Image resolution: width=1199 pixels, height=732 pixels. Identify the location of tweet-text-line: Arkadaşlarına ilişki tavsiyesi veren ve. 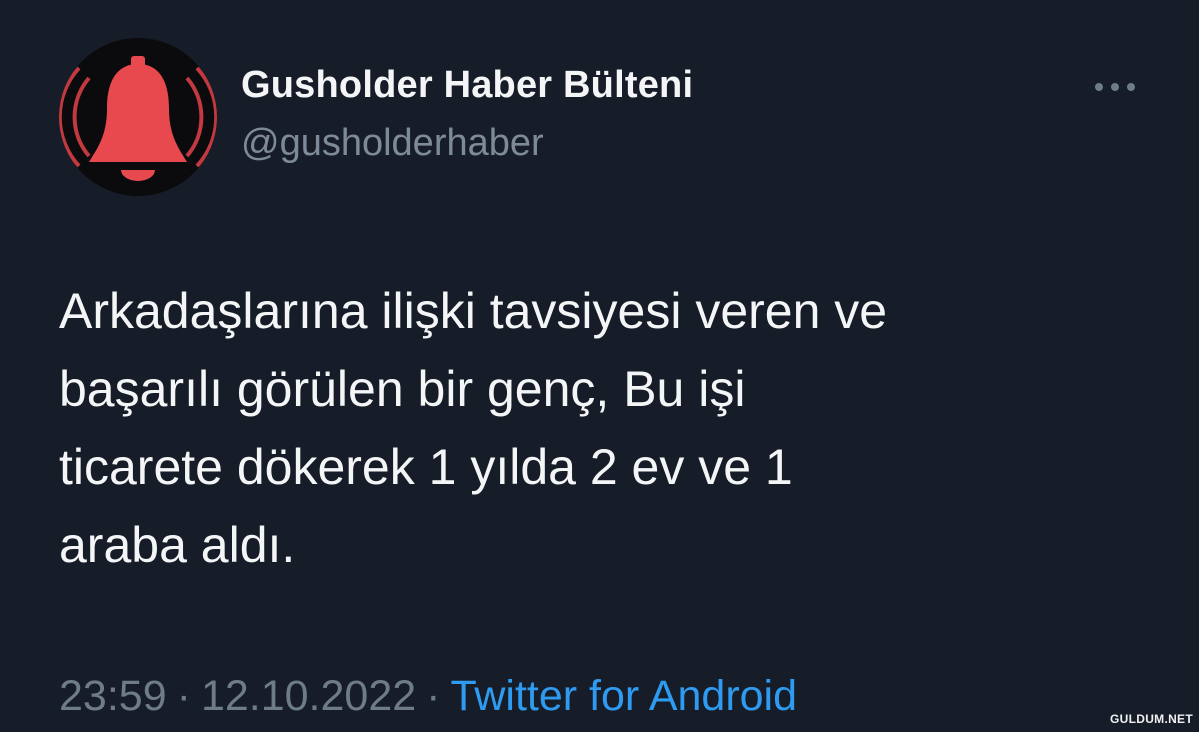
(473, 311).